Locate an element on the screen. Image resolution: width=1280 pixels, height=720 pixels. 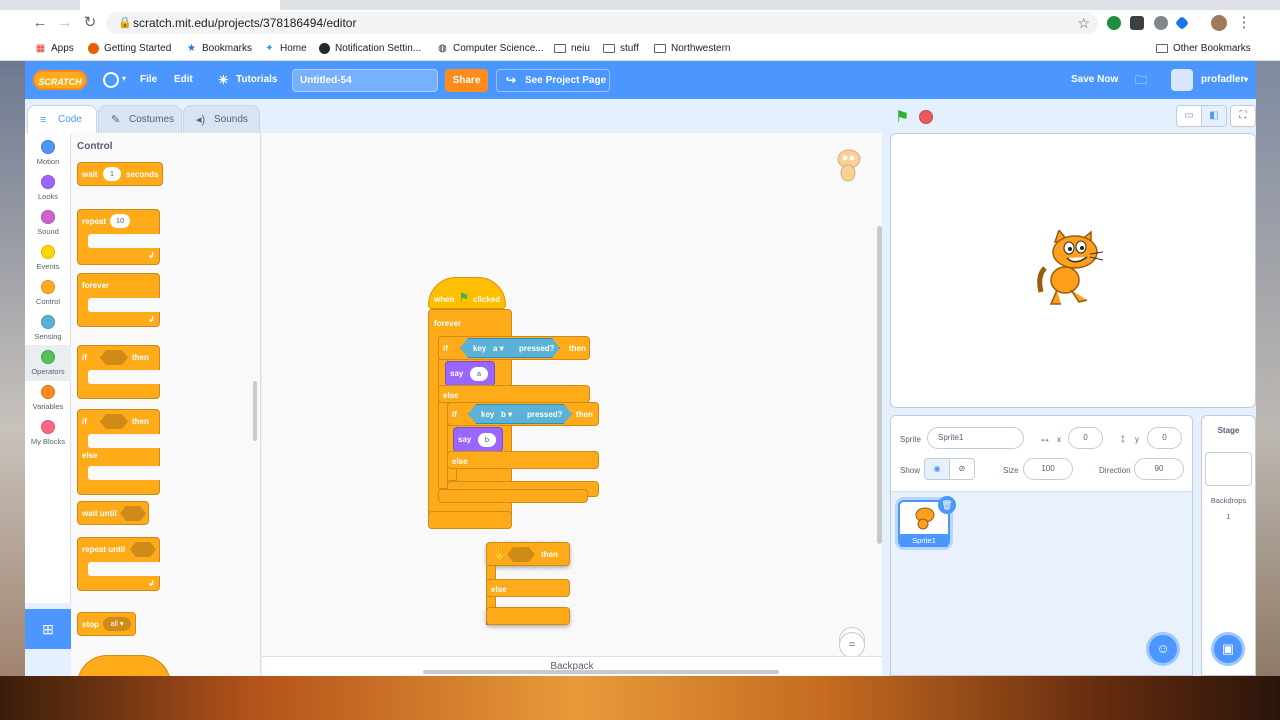
stage-selector: Stage Backdrops 1 ▣ is located at coordinates (1228, 545).